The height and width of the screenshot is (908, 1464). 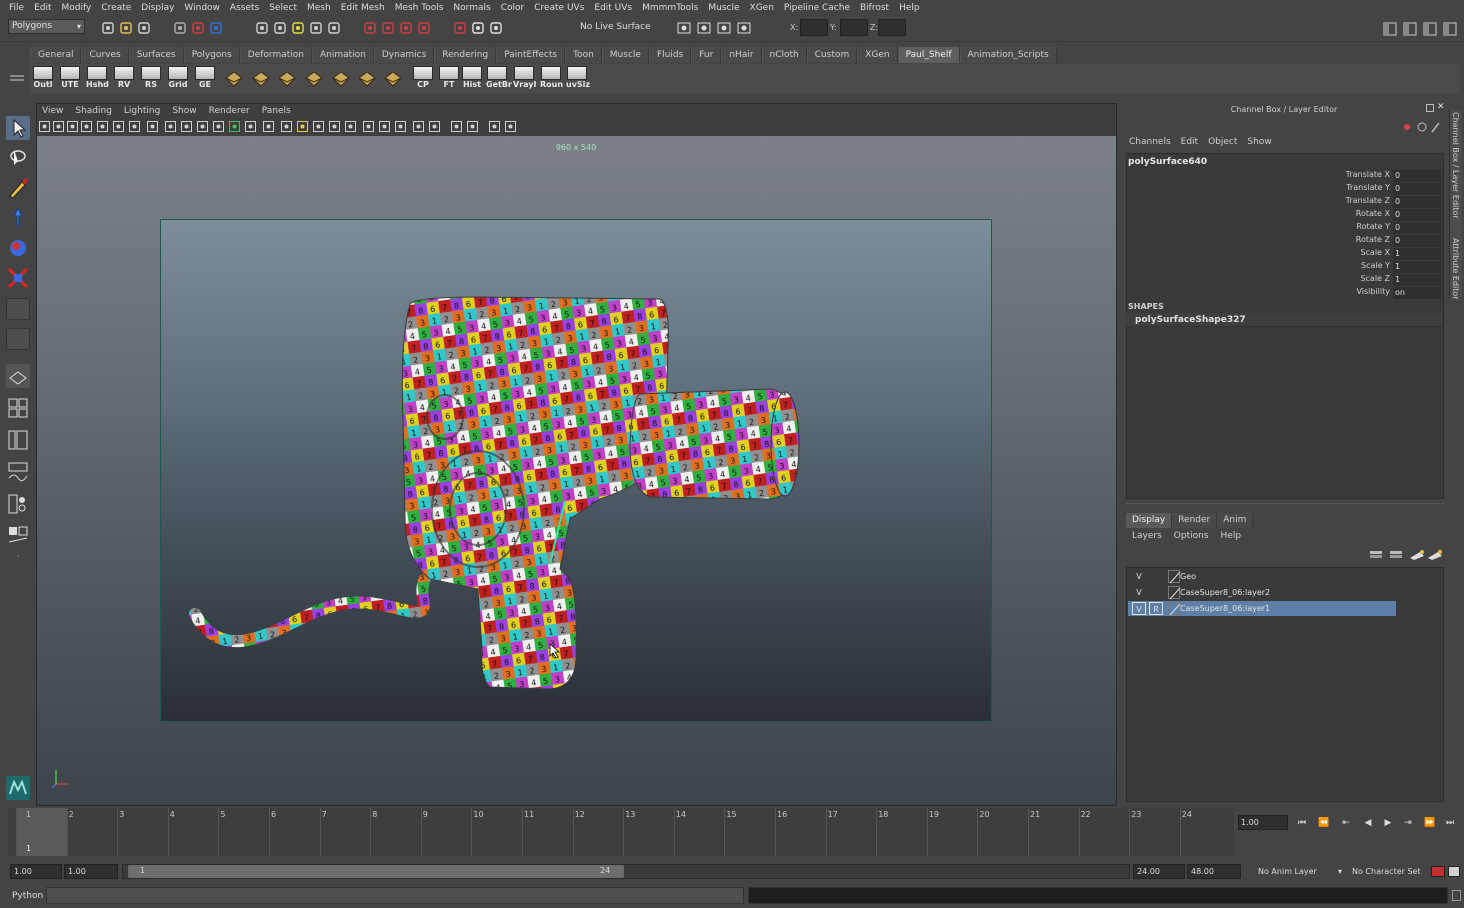 I want to click on step-forward-key-icon: ⇥, so click(x=1408, y=823).